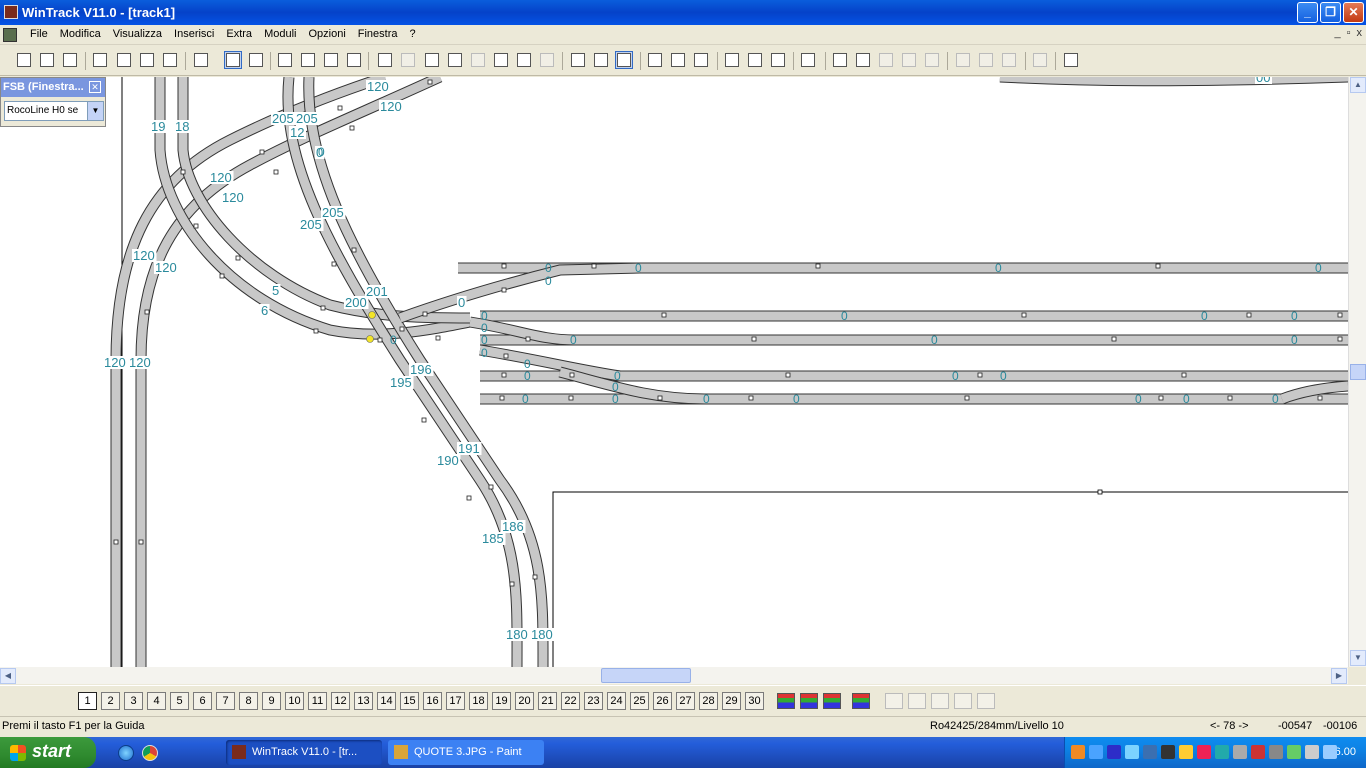 The width and height of the screenshot is (1366, 768). I want to click on save-button, so click(70, 60).